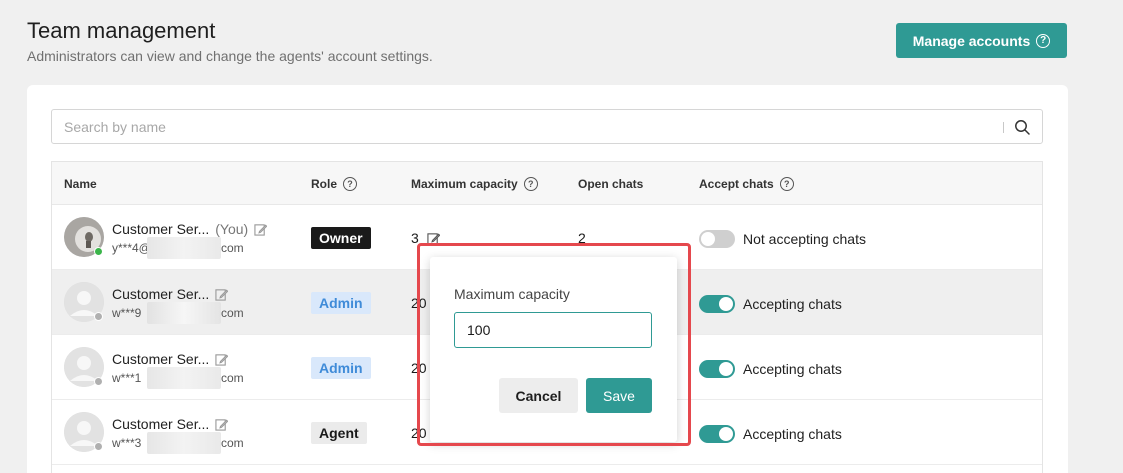  I want to click on col-role: Role?, so click(334, 184).